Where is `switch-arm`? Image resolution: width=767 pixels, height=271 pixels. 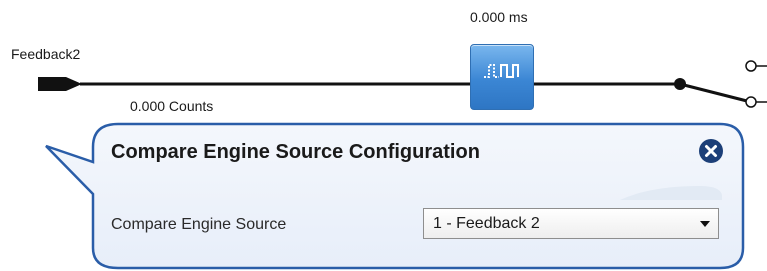
switch-arm is located at coordinates (713, 92).